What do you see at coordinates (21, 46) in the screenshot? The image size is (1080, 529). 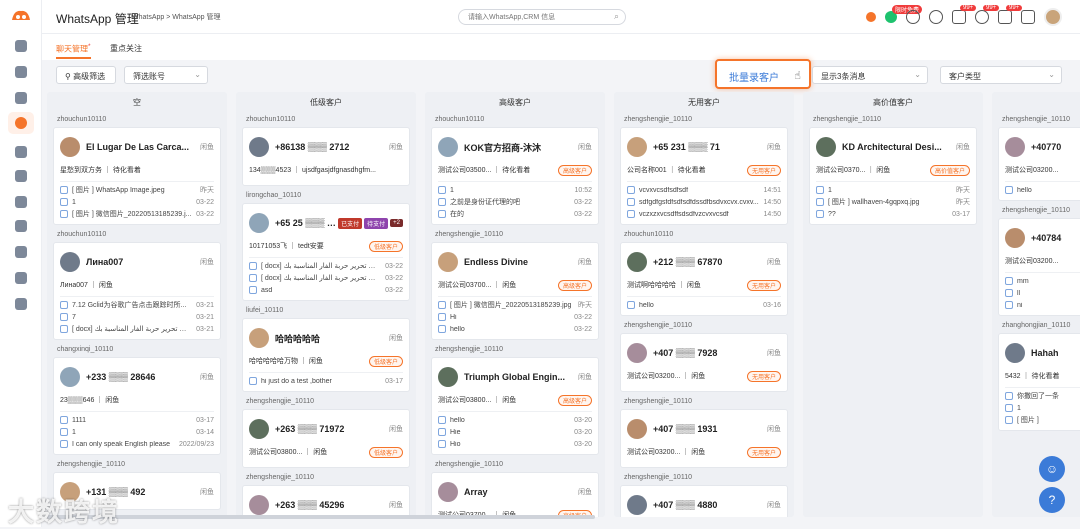 I see `nav-dashboard-icon` at bounding box center [21, 46].